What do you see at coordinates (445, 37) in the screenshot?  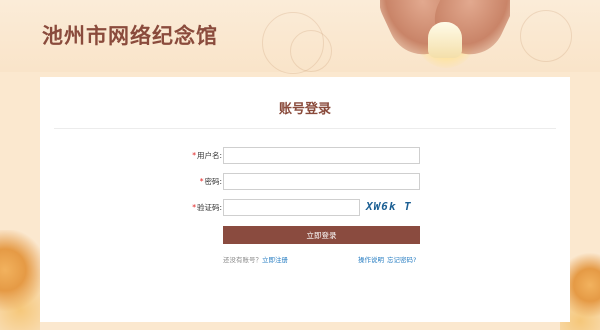 I see `candle-hands-image` at bounding box center [445, 37].